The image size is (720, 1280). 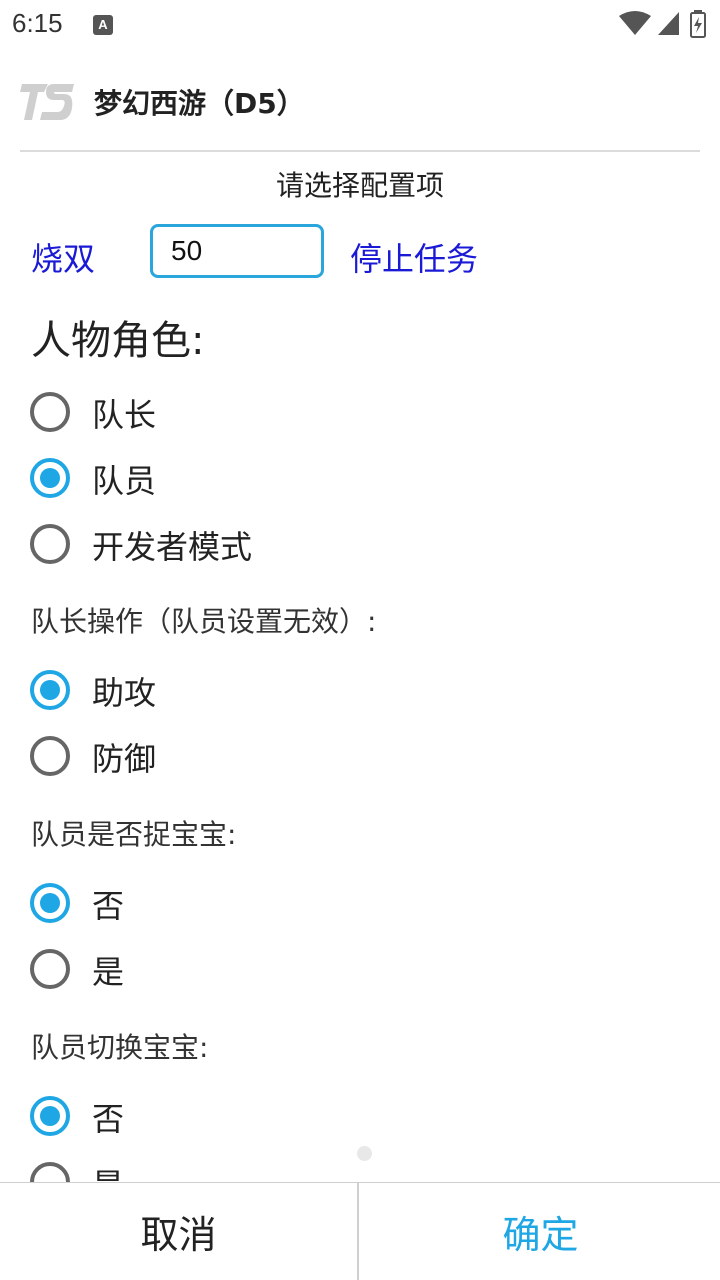 What do you see at coordinates (172, 547) in the screenshot?
I see `radio-label: 开发者模式` at bounding box center [172, 547].